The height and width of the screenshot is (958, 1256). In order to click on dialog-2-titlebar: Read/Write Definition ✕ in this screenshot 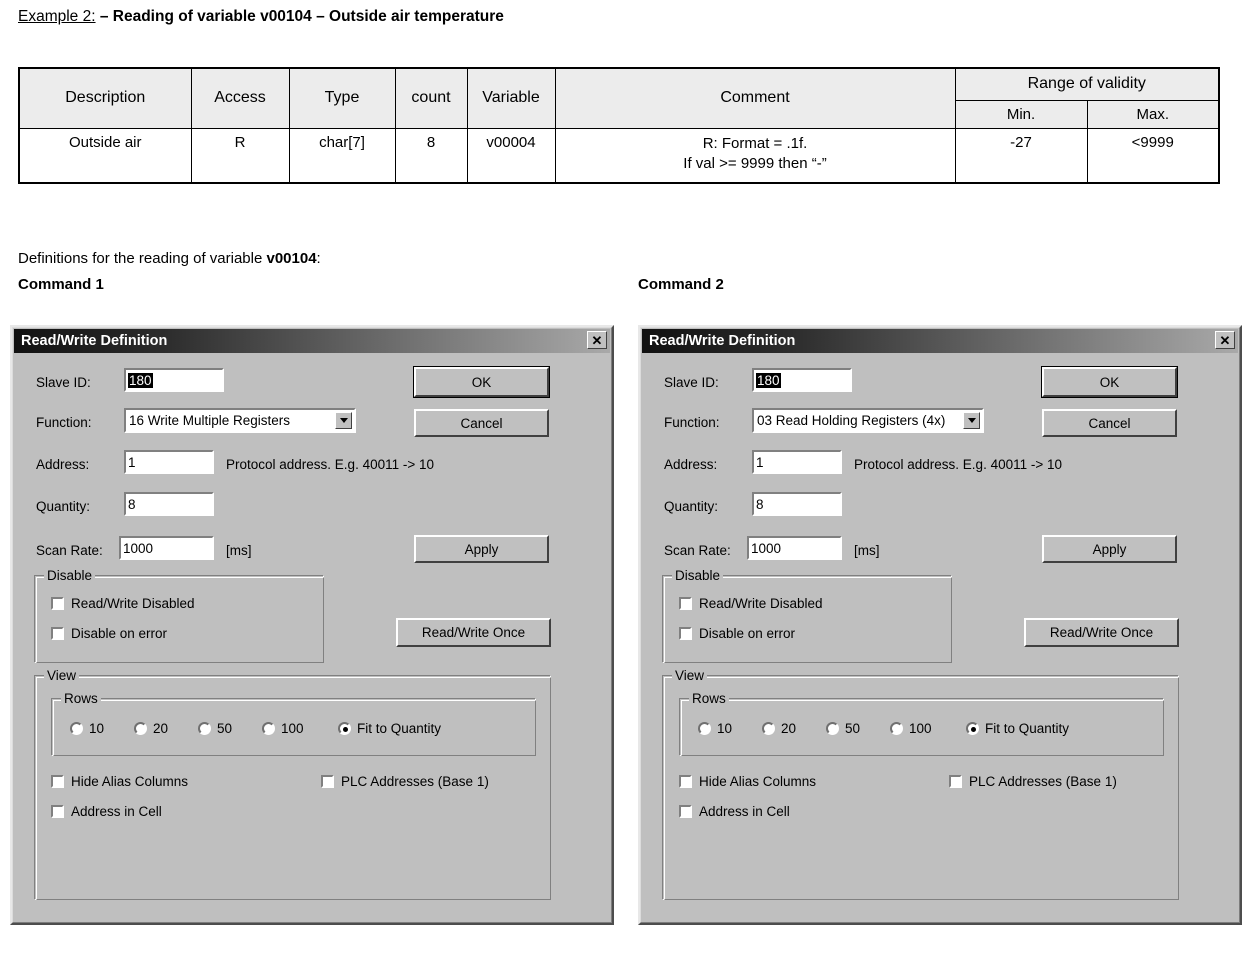, I will do `click(940, 341)`.